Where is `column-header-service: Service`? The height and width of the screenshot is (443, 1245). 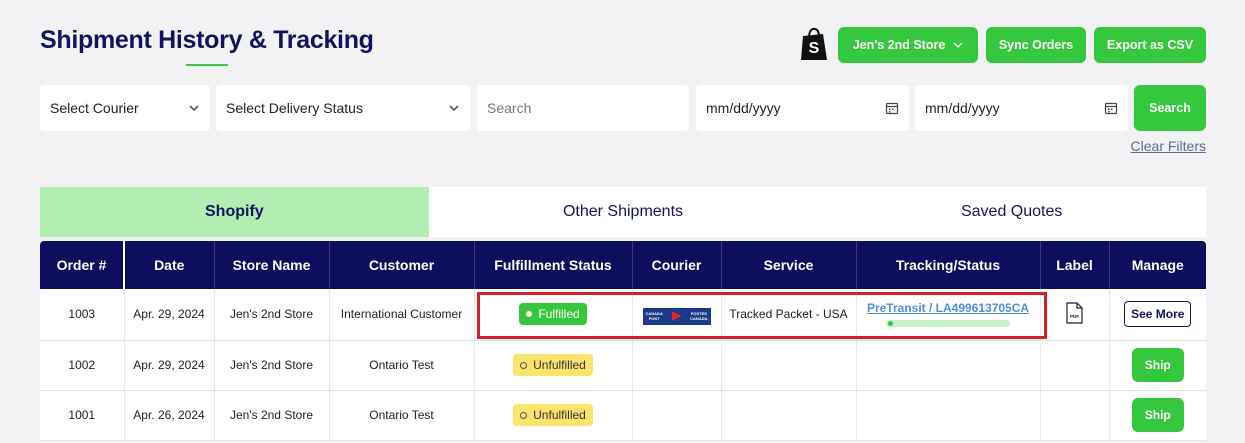 column-header-service: Service is located at coordinates (789, 265).